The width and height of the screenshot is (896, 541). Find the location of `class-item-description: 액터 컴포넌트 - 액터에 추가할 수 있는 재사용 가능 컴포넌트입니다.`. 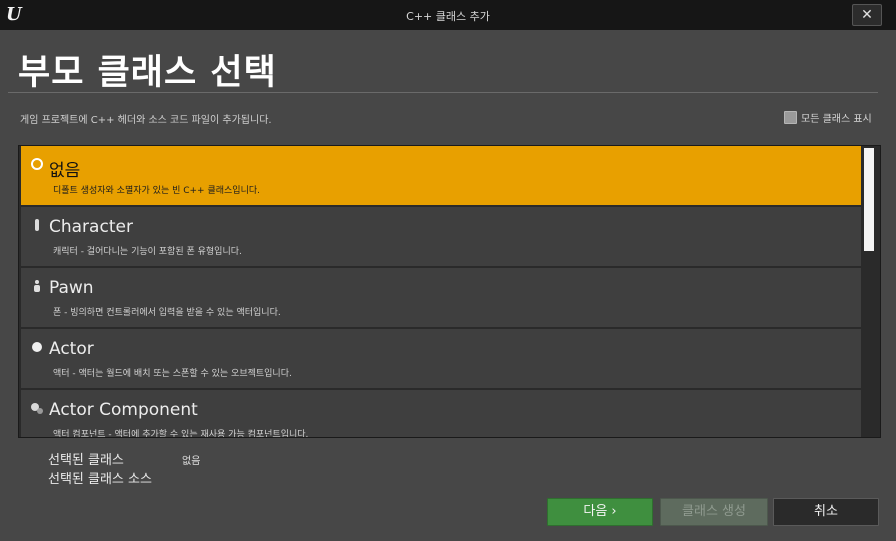

class-item-description: 액터 컴포넌트 - 액터에 추가할 수 있는 재사용 가능 컴포넌트입니다. is located at coordinates (181, 434).